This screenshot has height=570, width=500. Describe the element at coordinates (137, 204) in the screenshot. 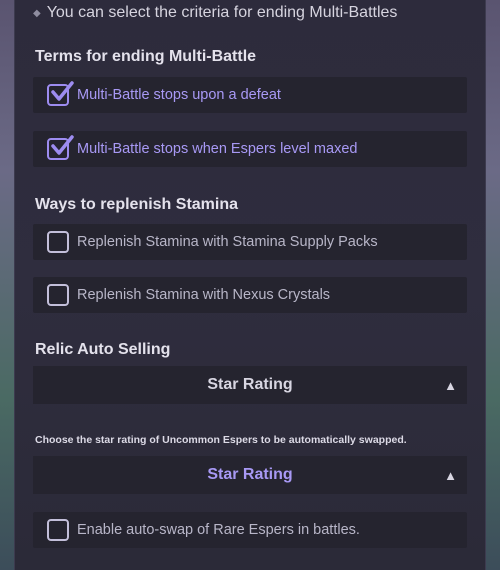

I see `stamina-section-title: Ways to replenish Stamina` at that location.